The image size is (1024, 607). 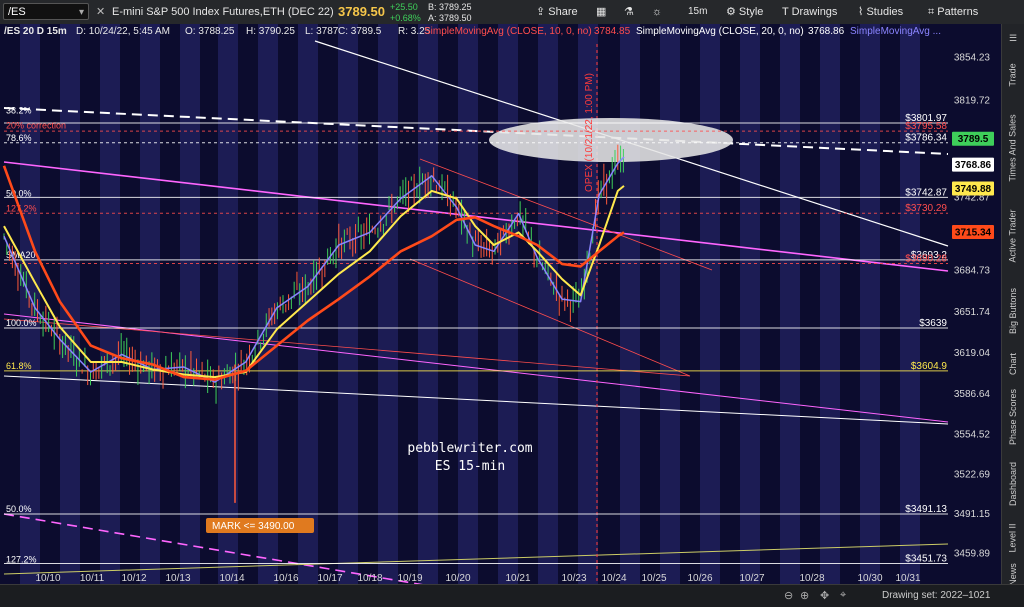 What do you see at coordinates (824, 595) in the screenshot?
I see `pan-icon: ✥` at bounding box center [824, 595].